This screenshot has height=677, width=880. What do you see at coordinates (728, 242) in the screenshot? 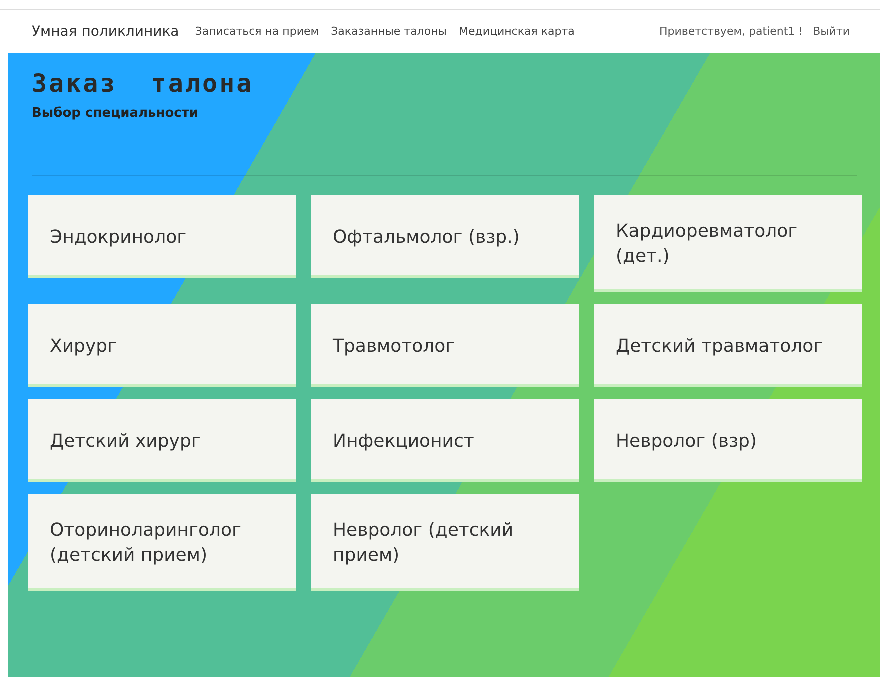
I see `specialty-card: Кардиоревматолог (дет.)` at bounding box center [728, 242].